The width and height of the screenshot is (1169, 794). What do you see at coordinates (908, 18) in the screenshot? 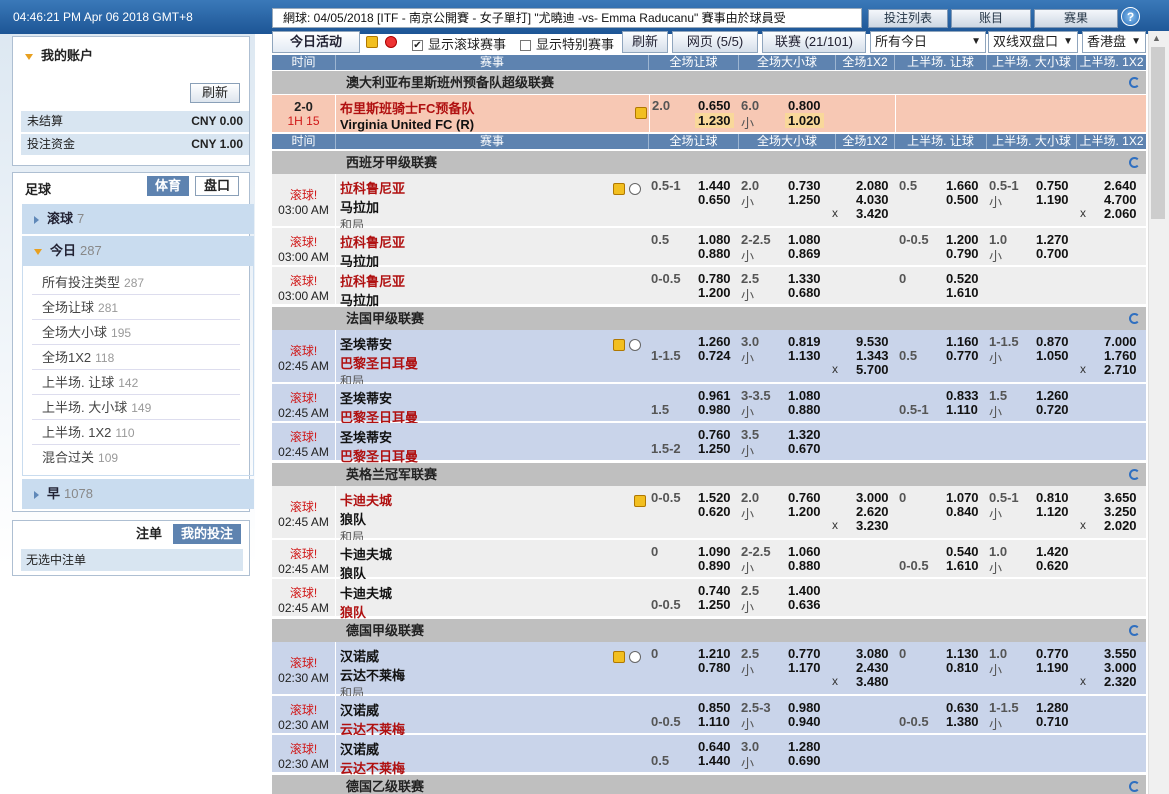
I see `bet-list-button: 投注列表` at bounding box center [908, 18].